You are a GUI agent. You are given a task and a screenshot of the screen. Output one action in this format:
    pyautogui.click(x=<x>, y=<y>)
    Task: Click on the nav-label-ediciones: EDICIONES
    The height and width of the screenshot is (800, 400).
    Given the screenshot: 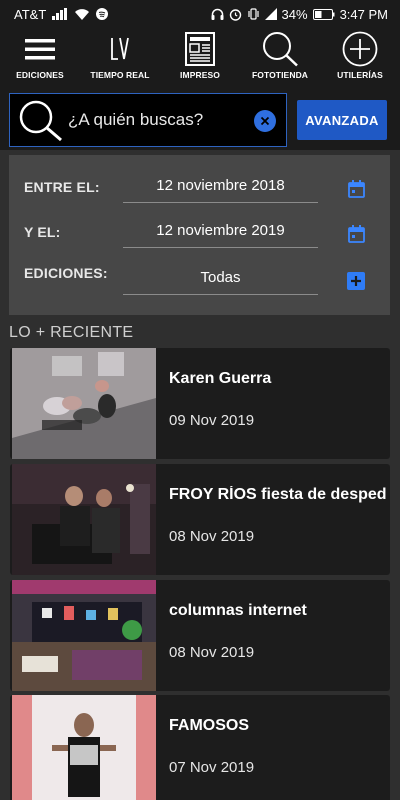 What is the action you would take?
    pyautogui.click(x=40, y=75)
    